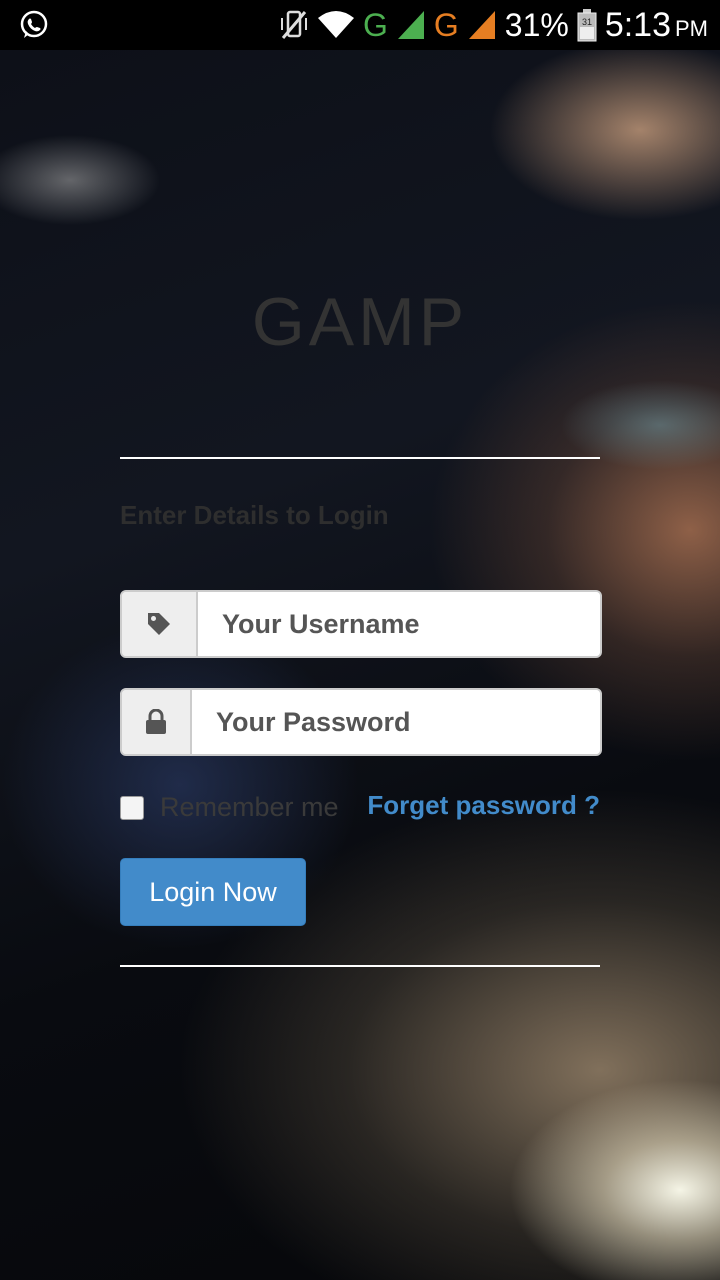 This screenshot has height=1280, width=720. What do you see at coordinates (213, 892) in the screenshot?
I see `login-button: Login Now` at bounding box center [213, 892].